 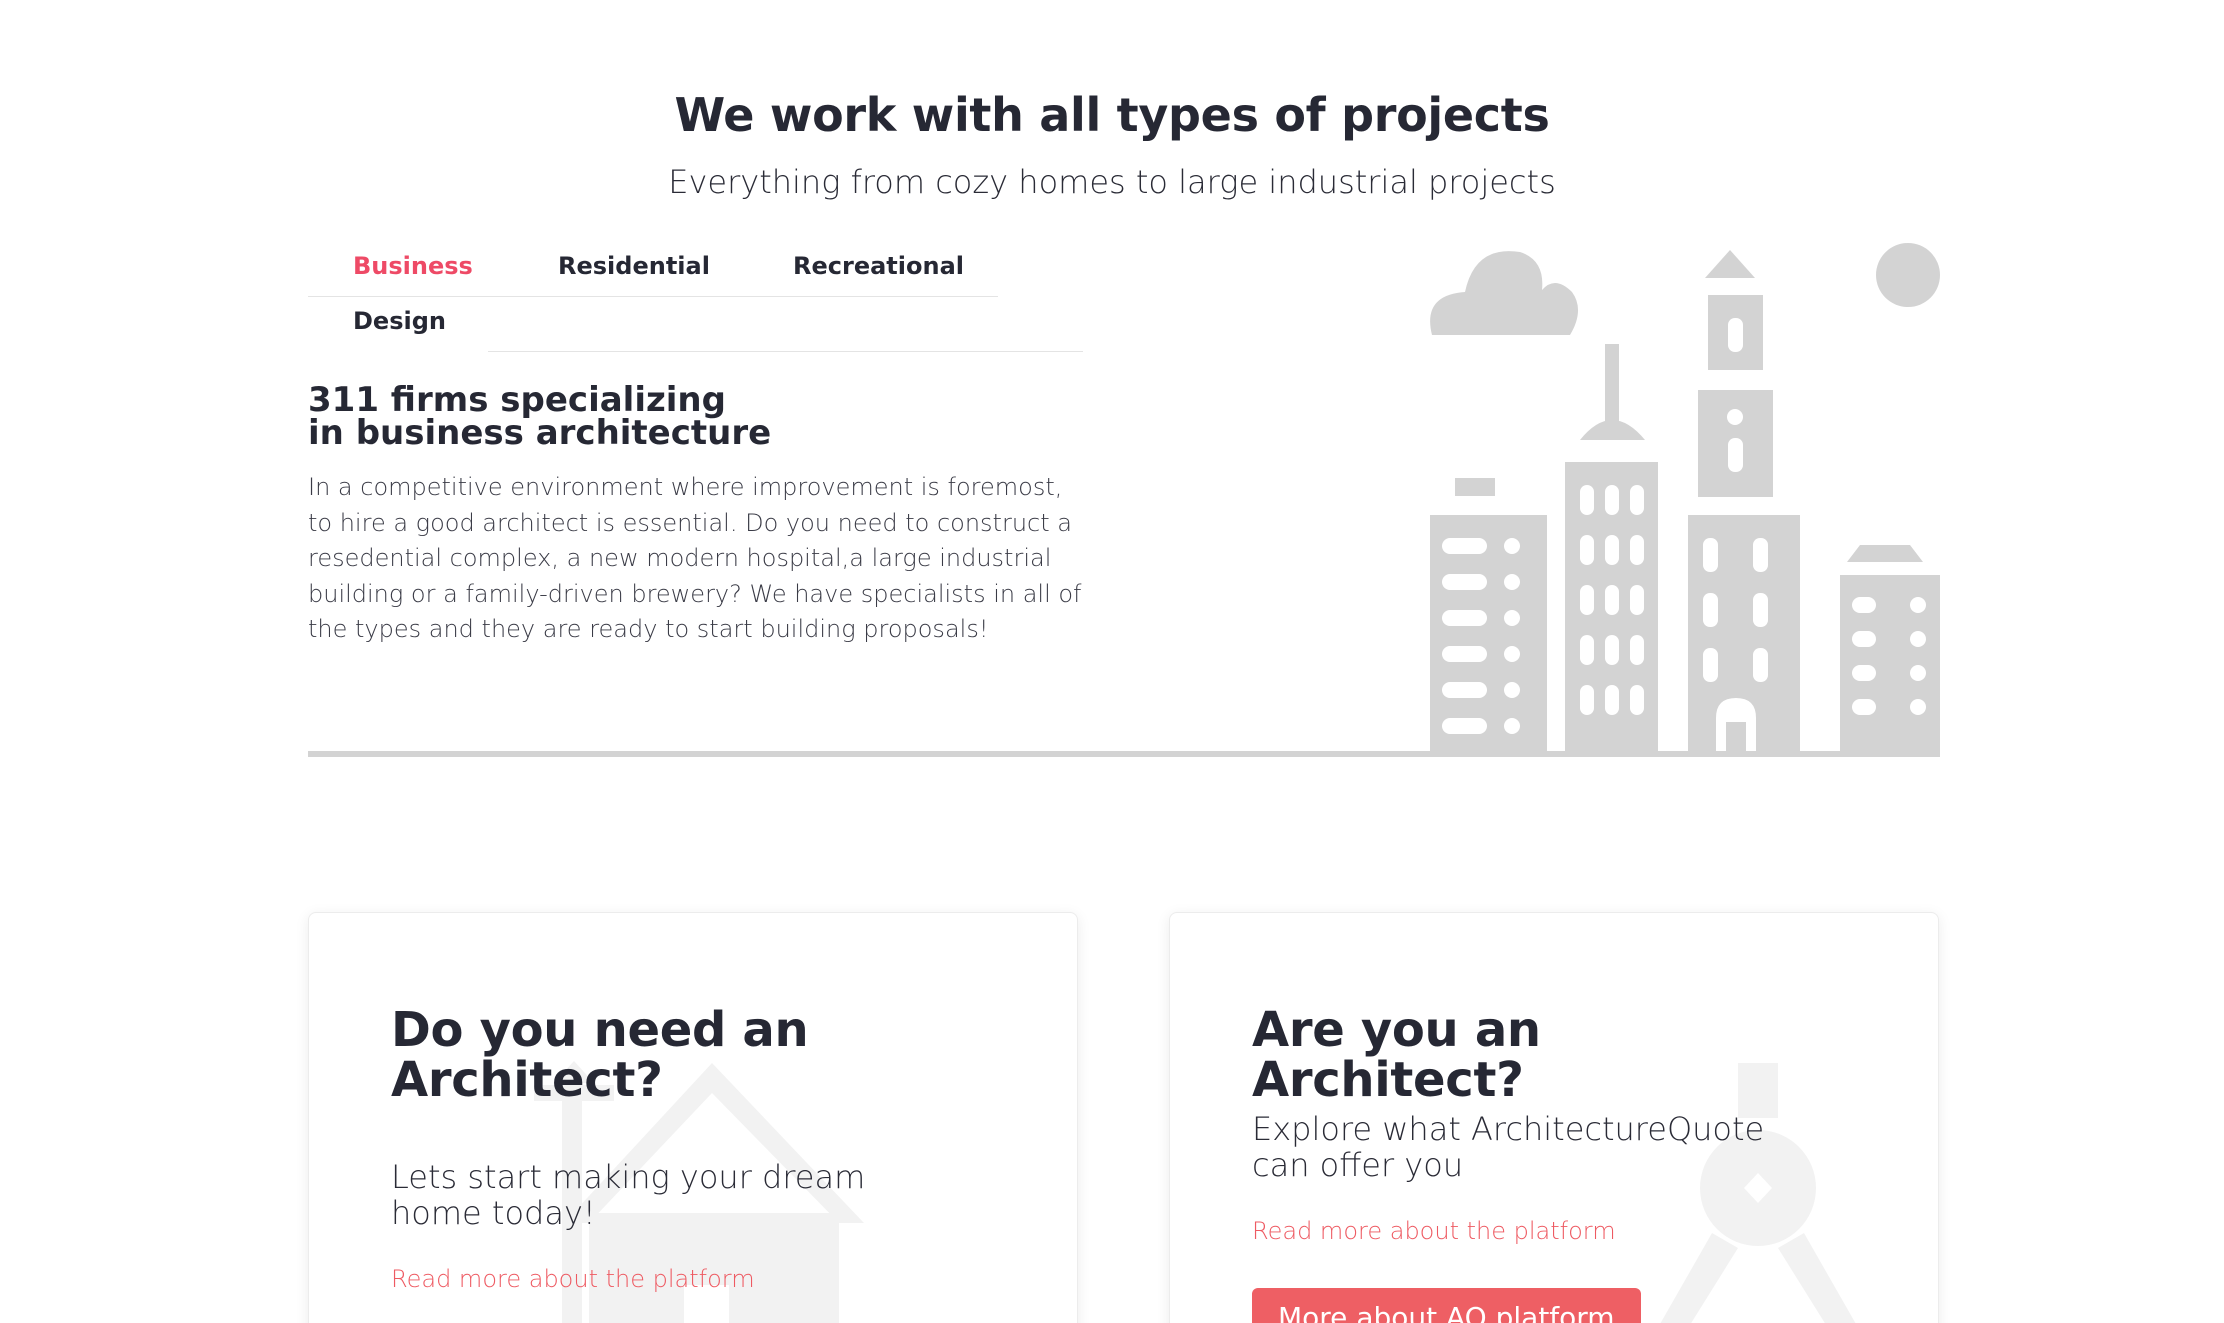 What do you see at coordinates (1396, 1055) in the screenshot?
I see `architect-card-title: Are you an Architect?` at bounding box center [1396, 1055].